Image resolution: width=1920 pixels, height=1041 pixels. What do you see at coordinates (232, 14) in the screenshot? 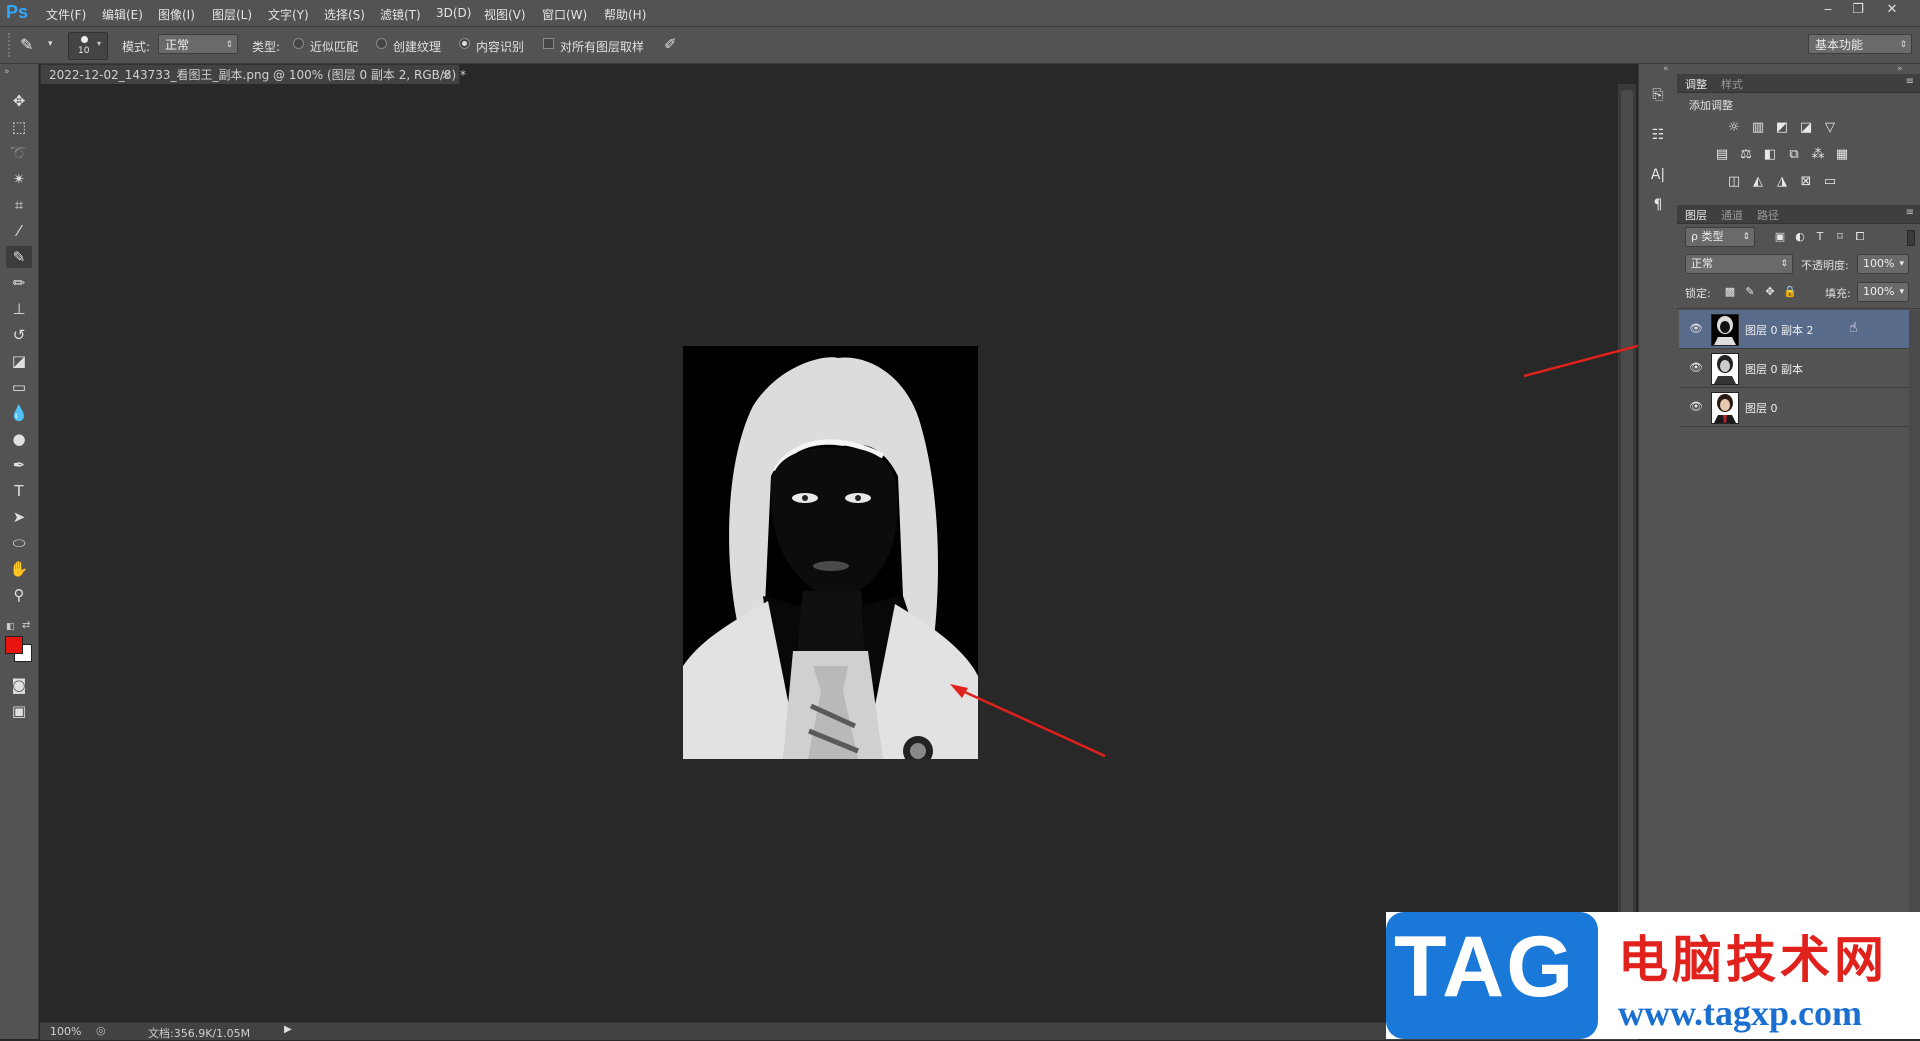
I see `menu-layer: 图层(L)` at bounding box center [232, 14].